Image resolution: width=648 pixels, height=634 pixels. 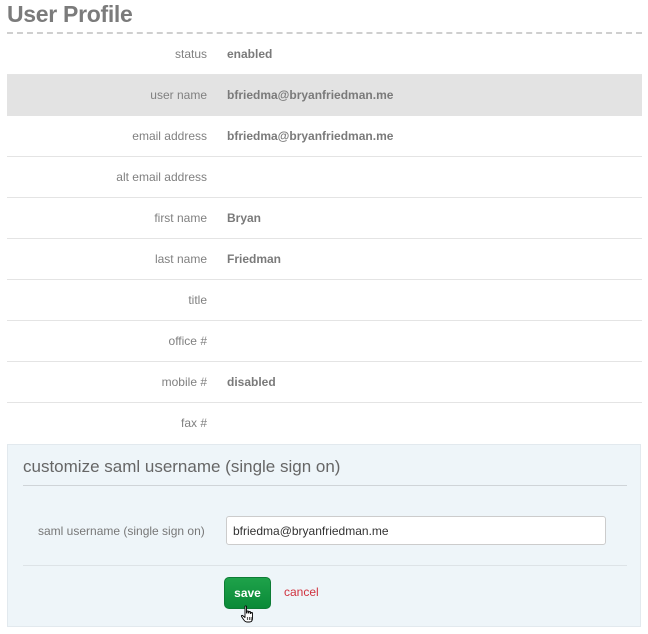 I want to click on panel-divider-bottom, so click(x=325, y=565).